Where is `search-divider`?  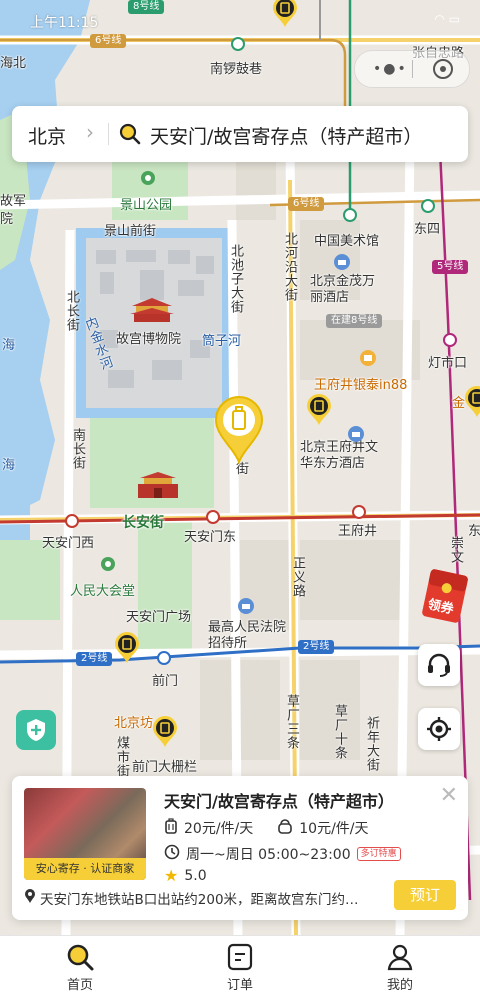
search-divider is located at coordinates (108, 134).